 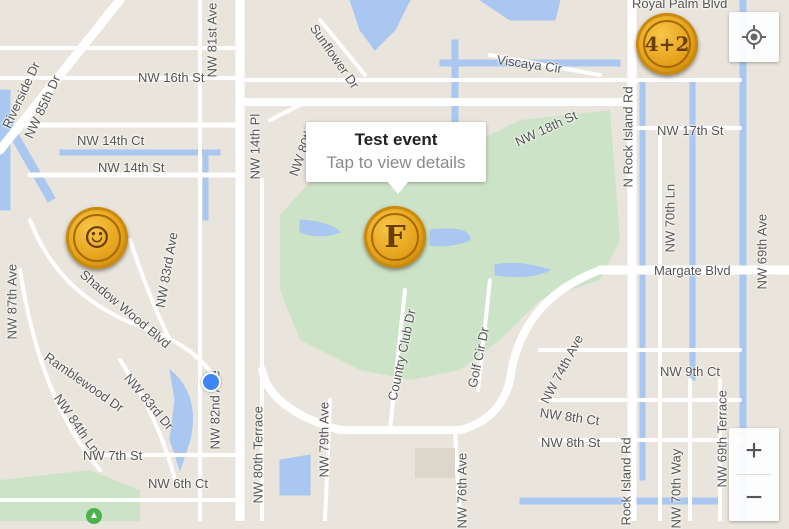 I want to click on smiley-icon: ☺, so click(x=97, y=238).